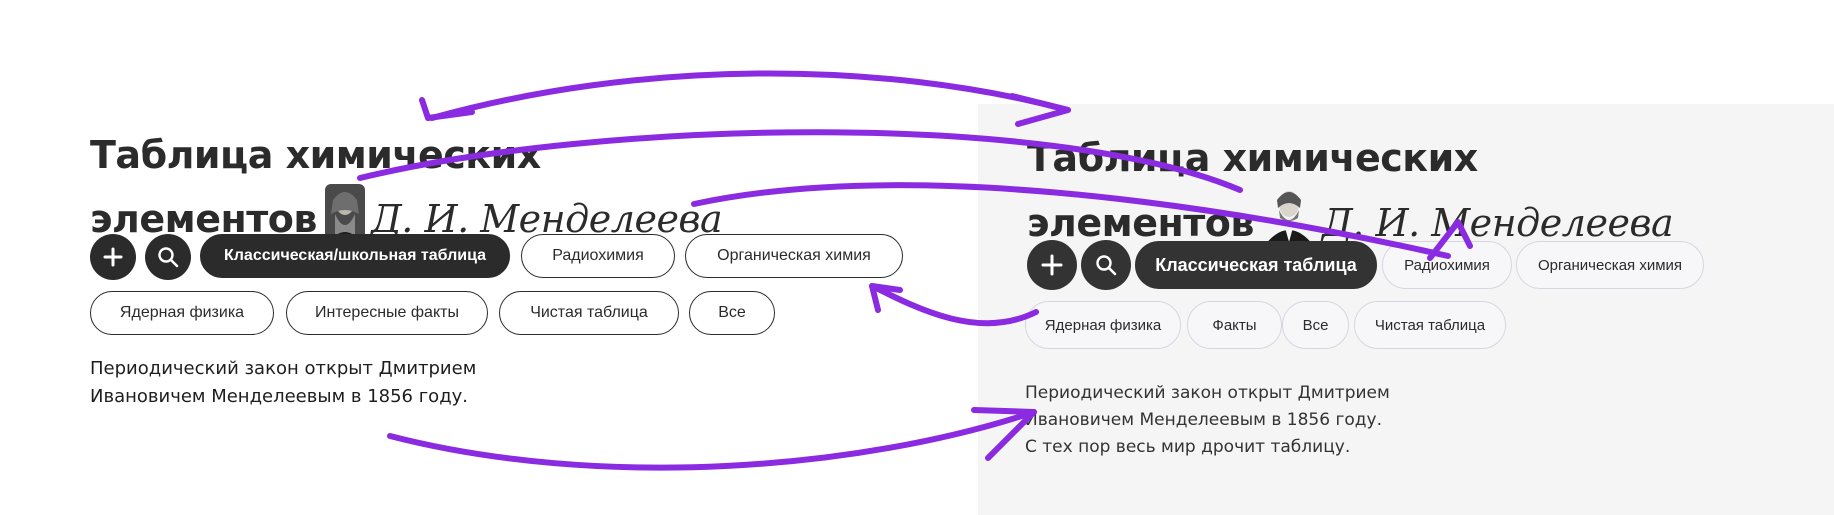 The image size is (1834, 515). I want to click on title-elements: элементов, so click(1140, 223).